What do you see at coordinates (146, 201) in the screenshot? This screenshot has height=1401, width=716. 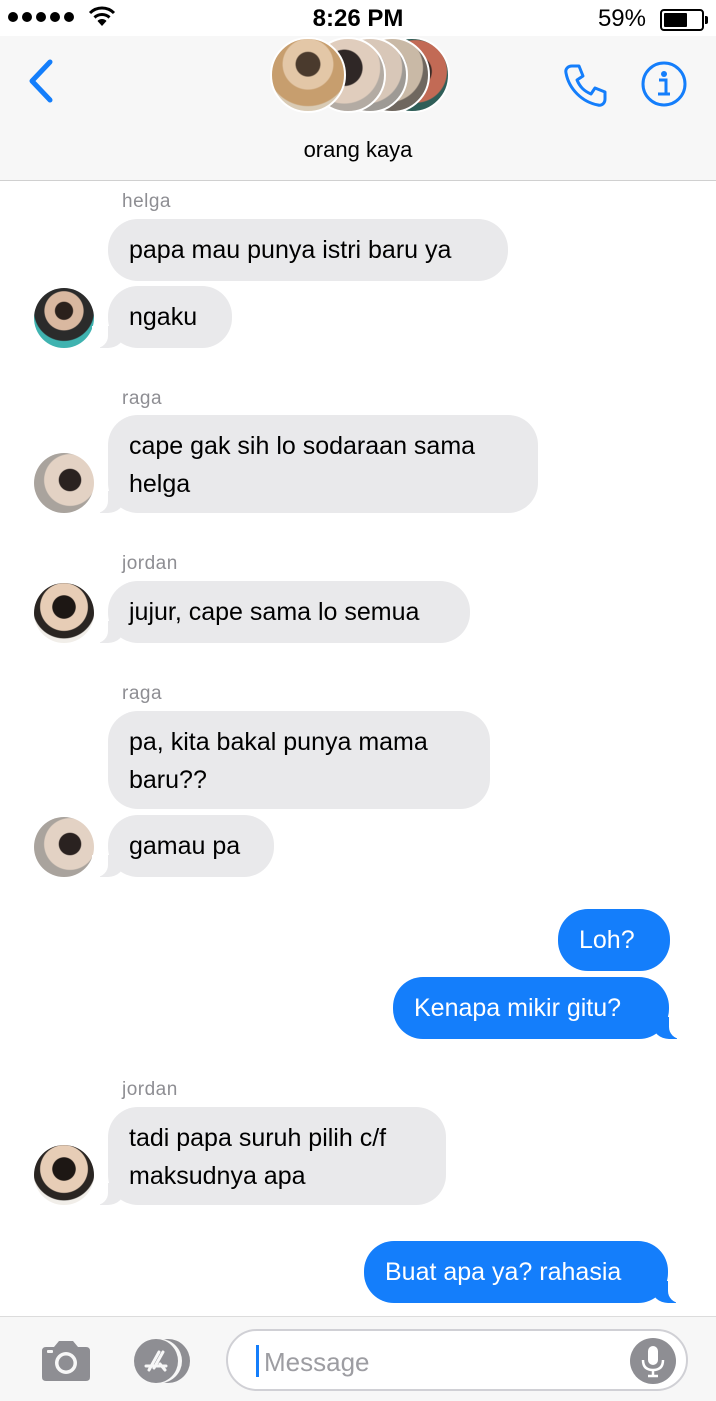 I see `sender-name: helga` at bounding box center [146, 201].